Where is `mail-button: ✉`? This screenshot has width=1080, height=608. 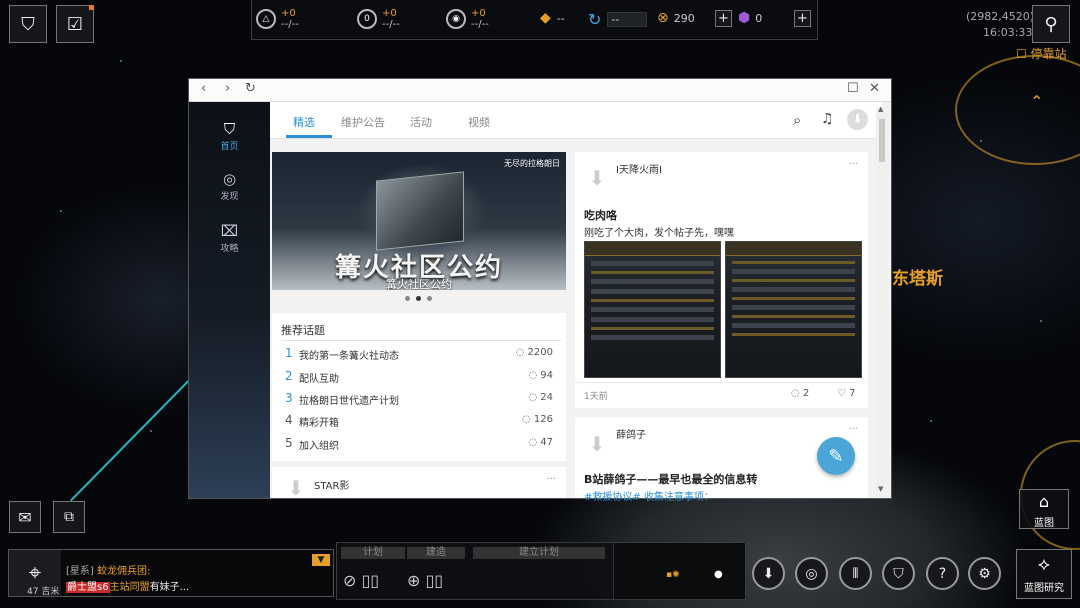
mail-button: ✉ is located at coordinates (25, 517).